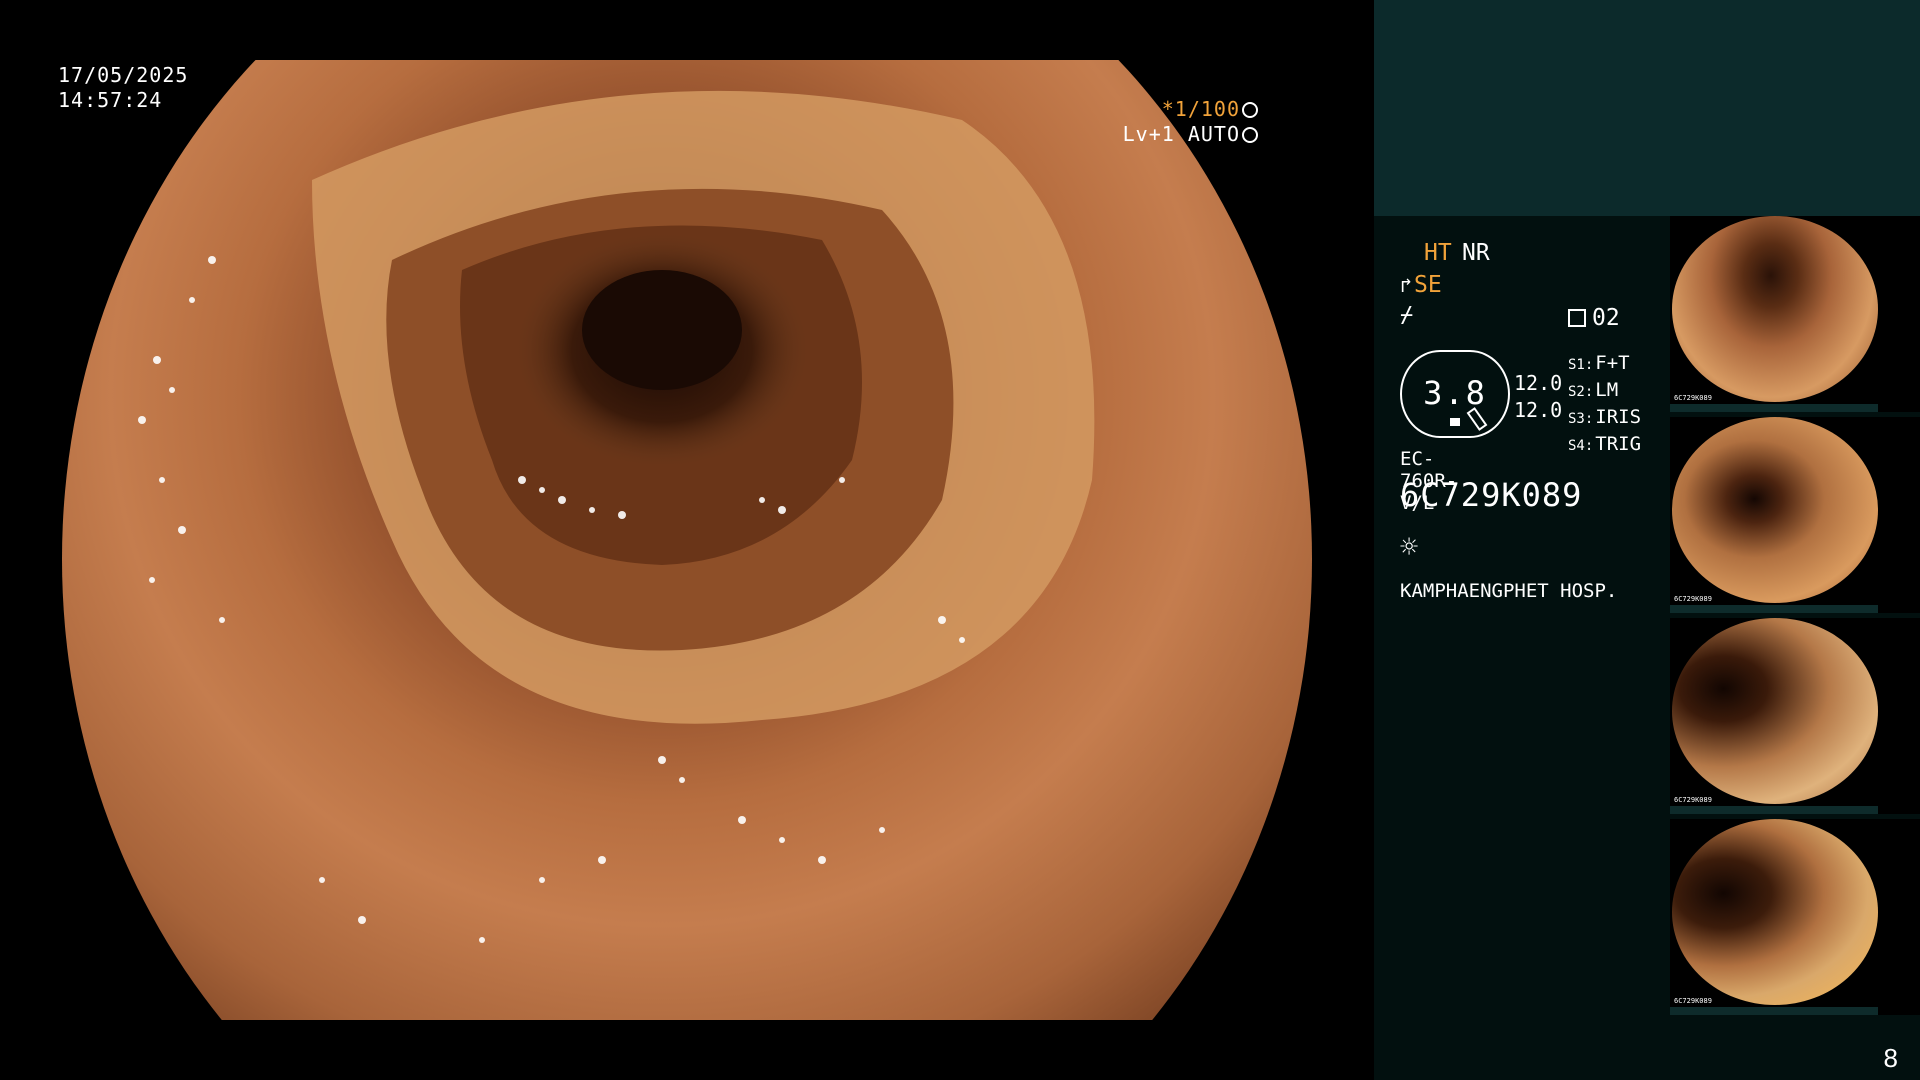  I want to click on sun-icon: ☼, so click(1409, 547).